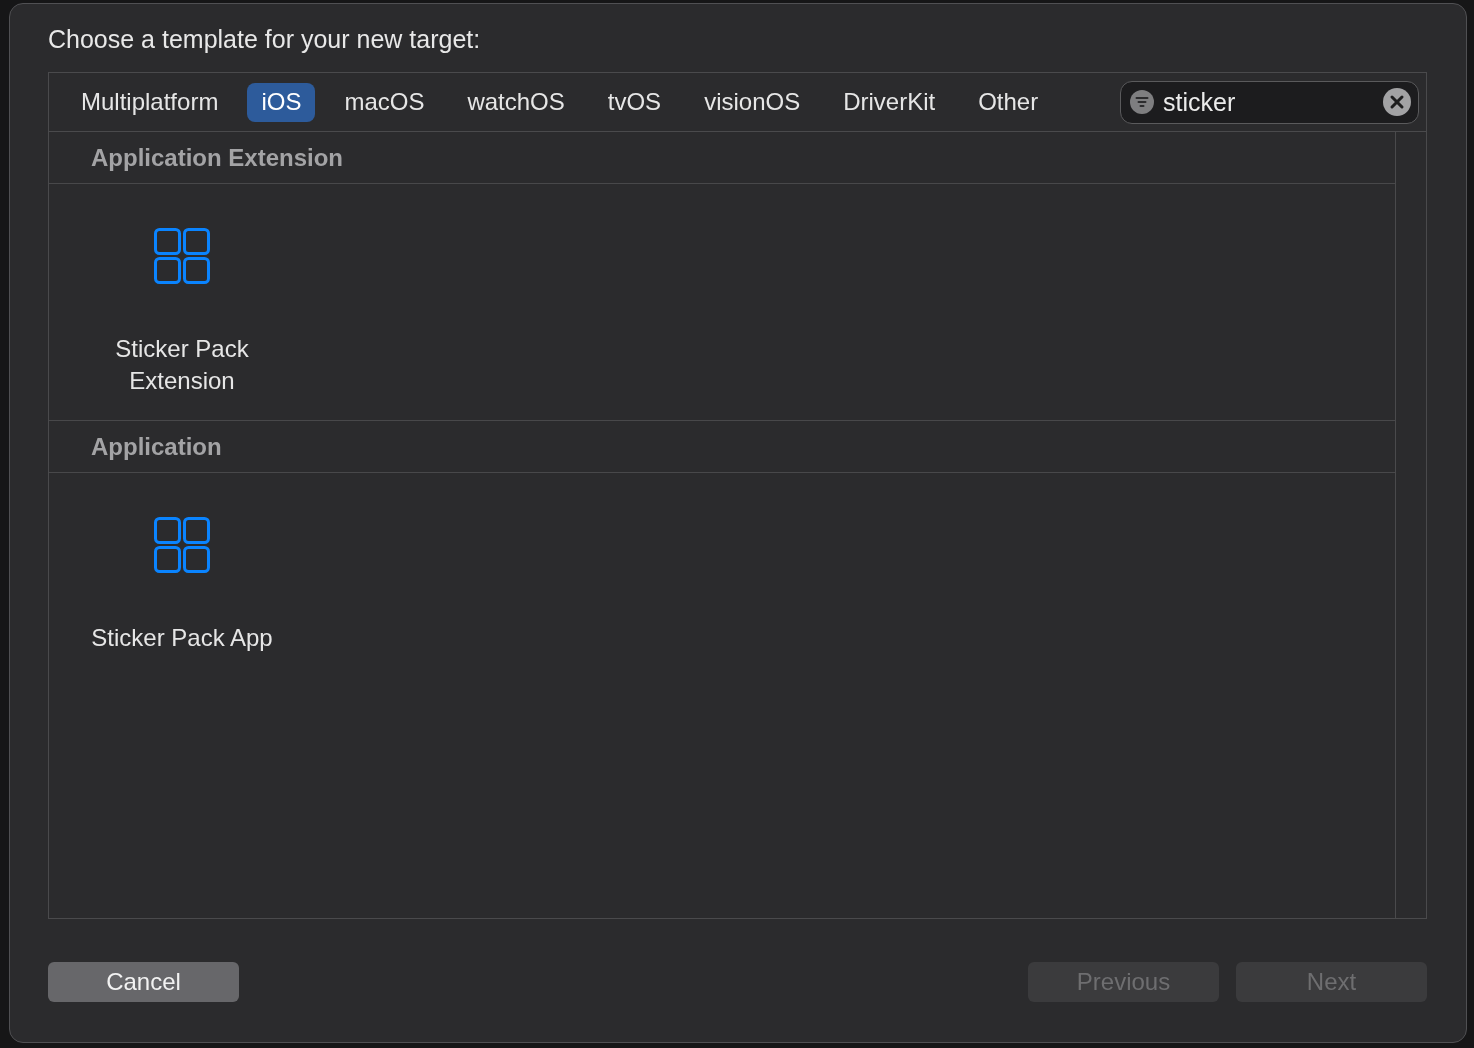  Describe the element at coordinates (722, 158) in the screenshot. I see `section-header: Application Extension` at that location.